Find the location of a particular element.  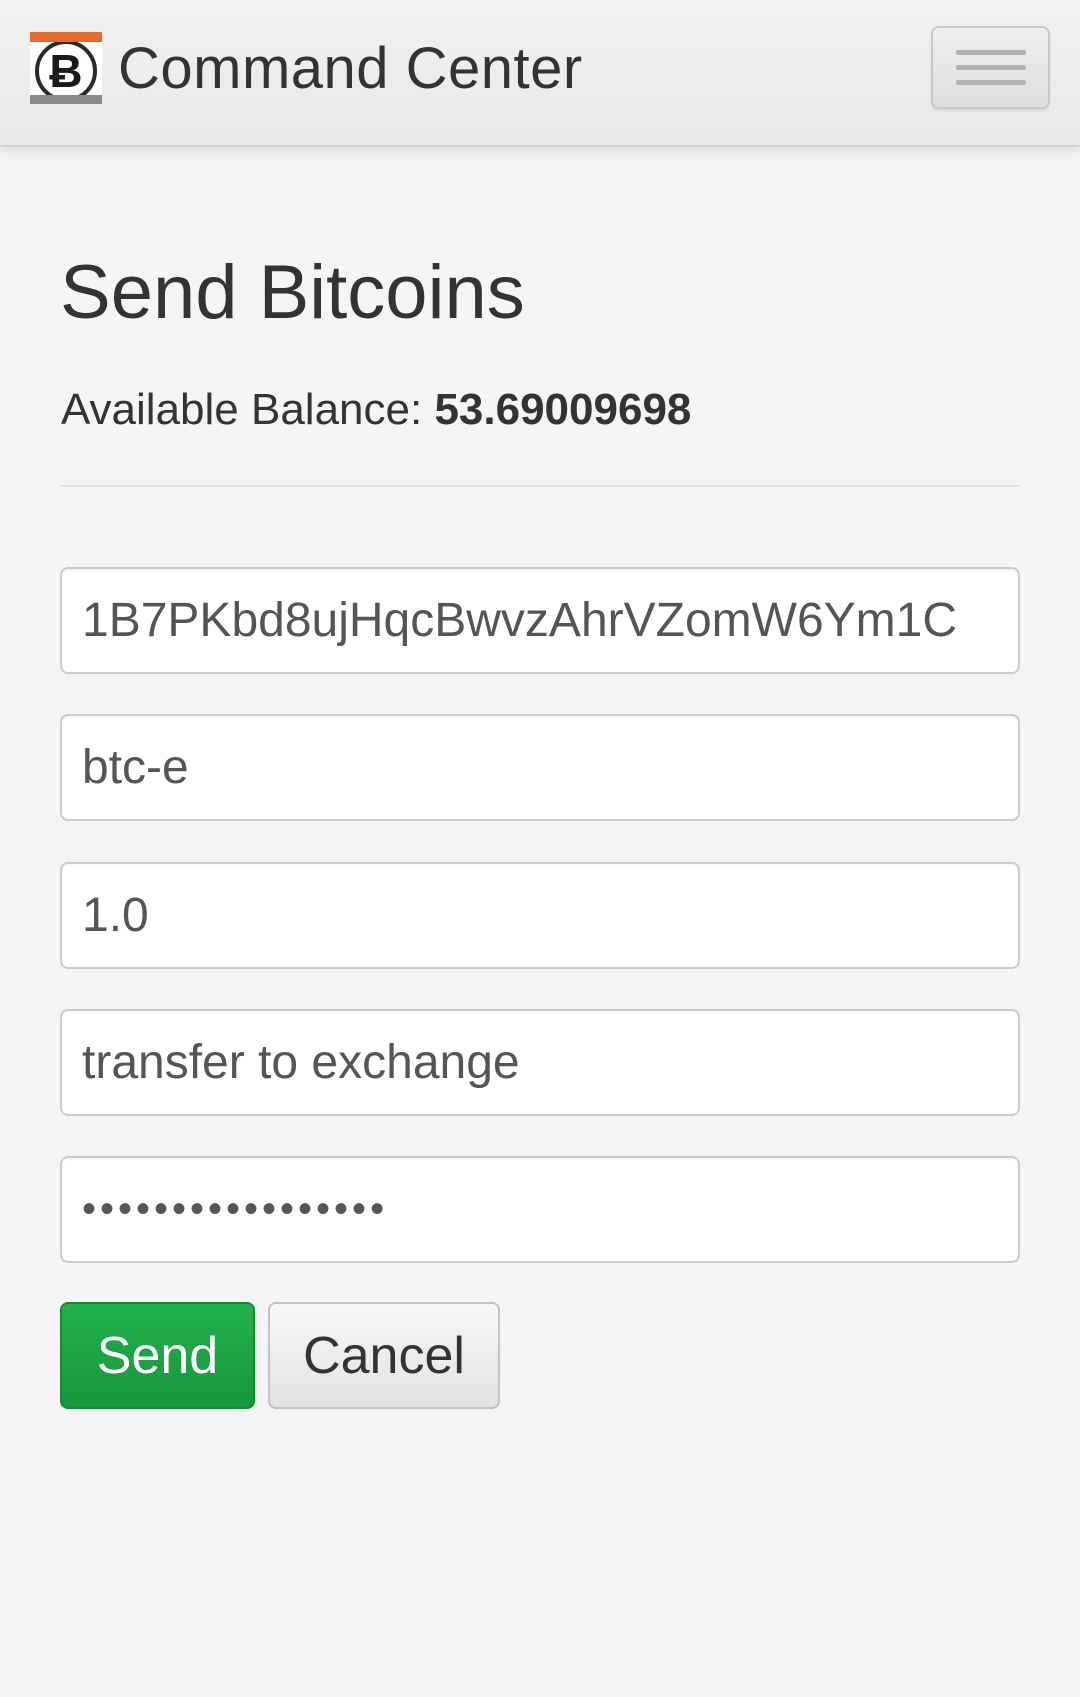

divider is located at coordinates (540, 486).